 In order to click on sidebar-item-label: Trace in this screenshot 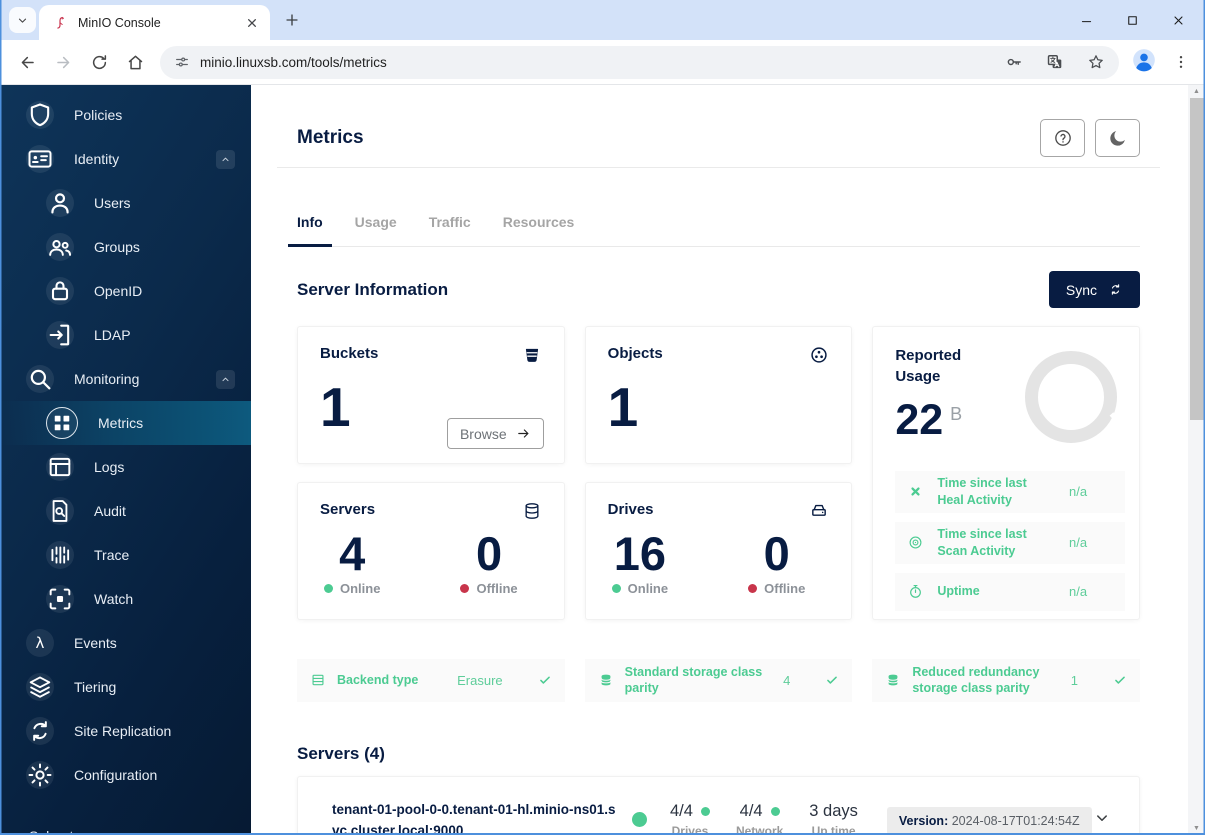, I will do `click(112, 555)`.